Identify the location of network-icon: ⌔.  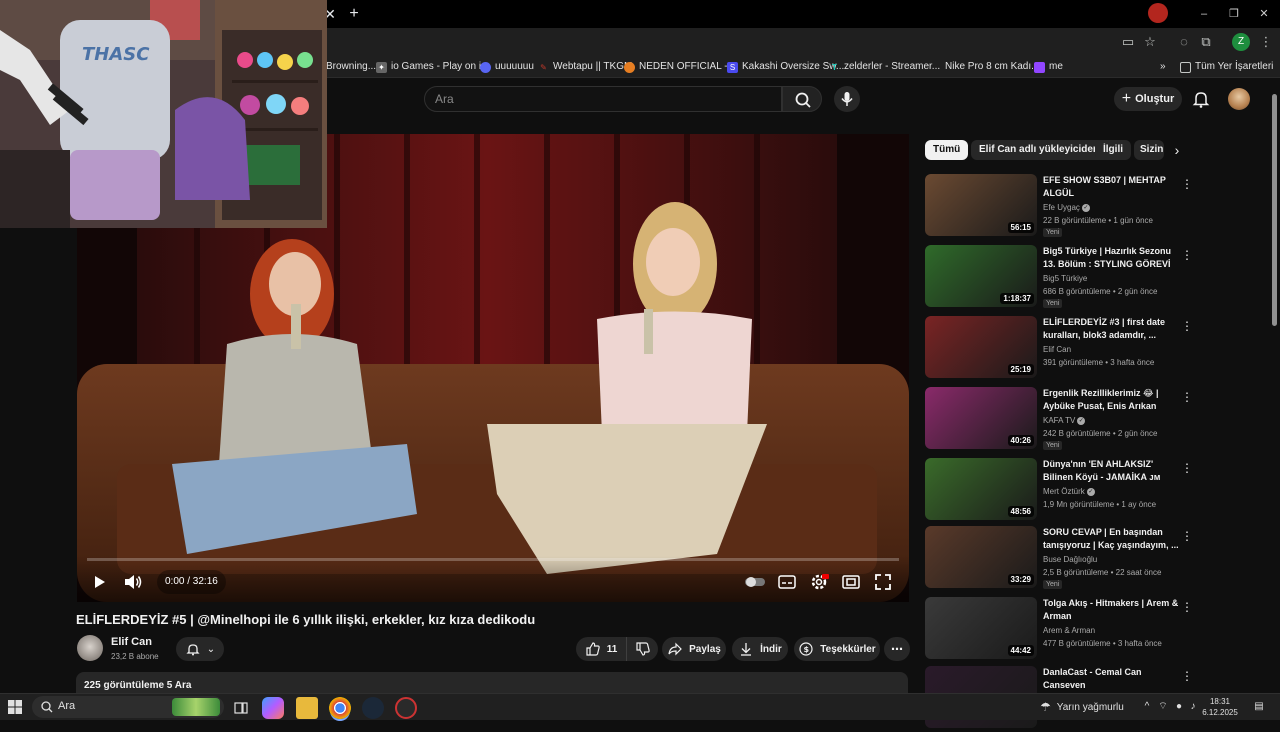
(1163, 707).